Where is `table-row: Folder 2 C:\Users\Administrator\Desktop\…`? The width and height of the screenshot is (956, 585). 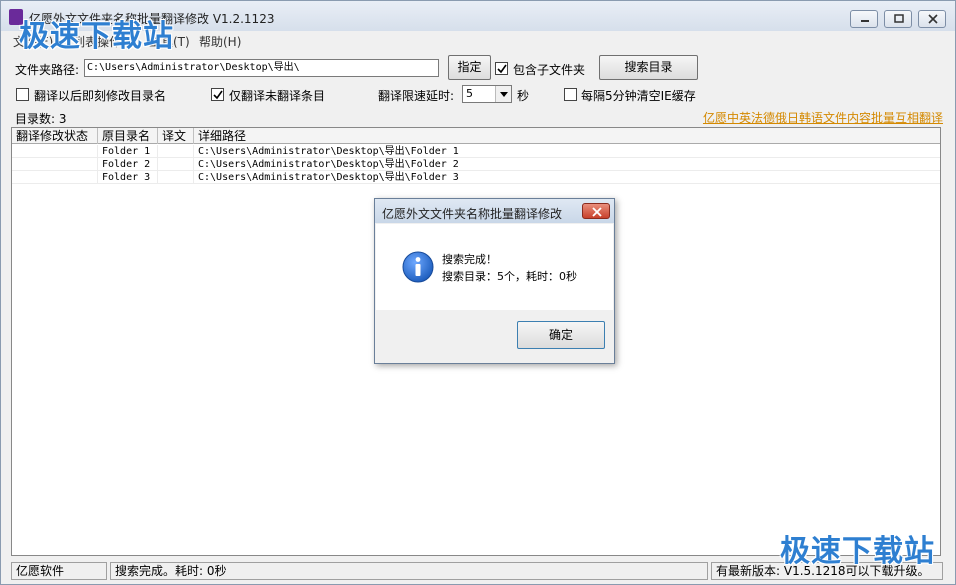
table-row: Folder 2 C:\Users\Administrator\Desktop\… is located at coordinates (476, 164).